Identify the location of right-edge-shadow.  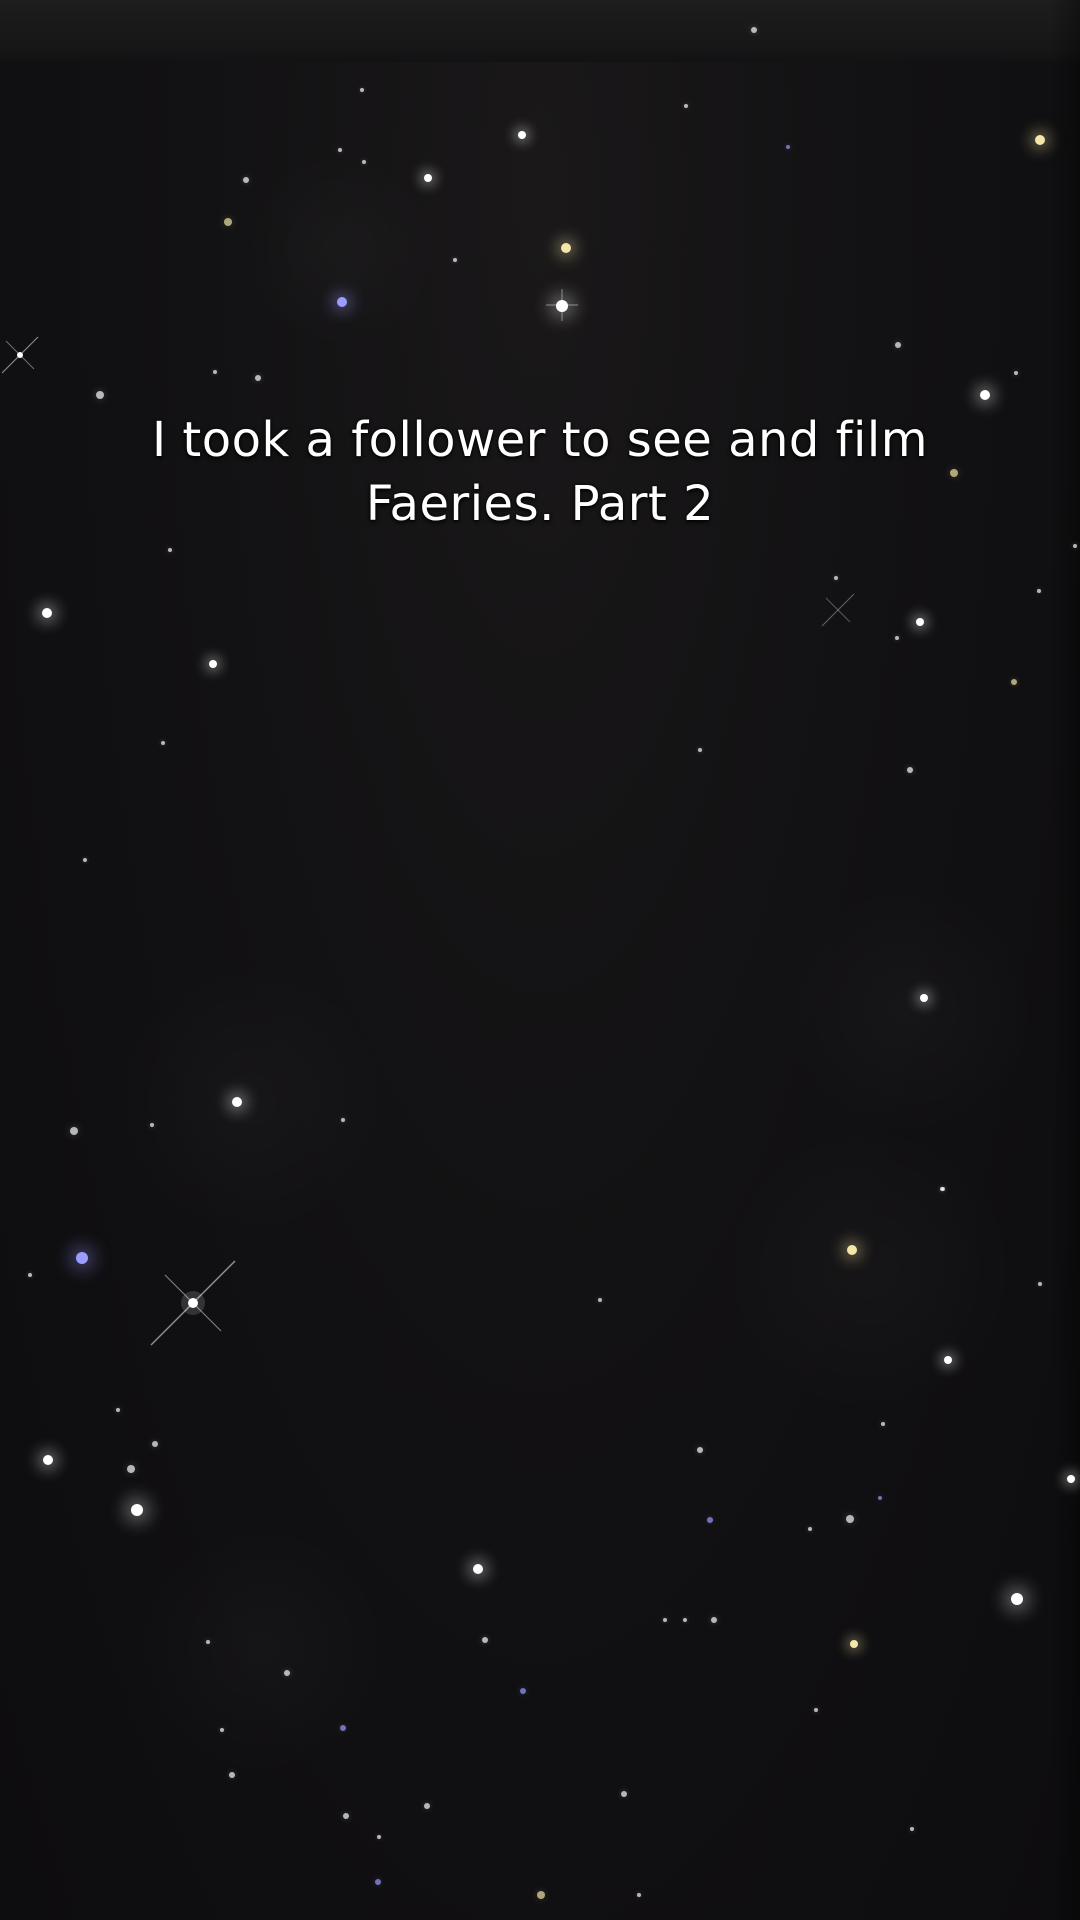
(1065, 960).